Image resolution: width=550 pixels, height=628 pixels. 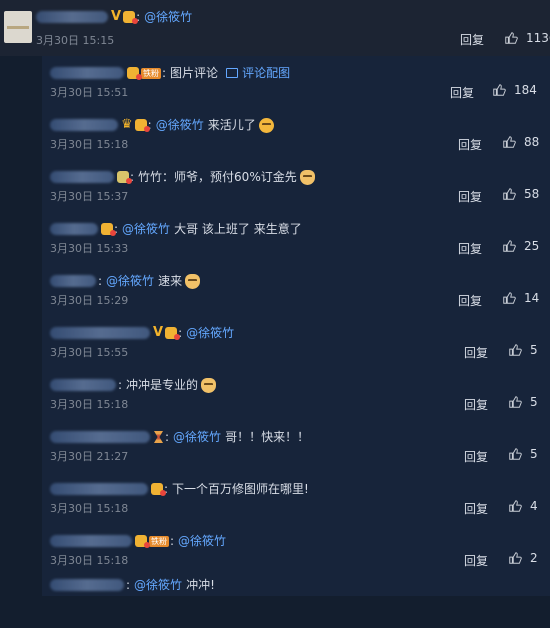 What do you see at coordinates (300, 602) in the screenshot?
I see `reply-item: : @徐筱竹 冲冲!` at bounding box center [300, 602].